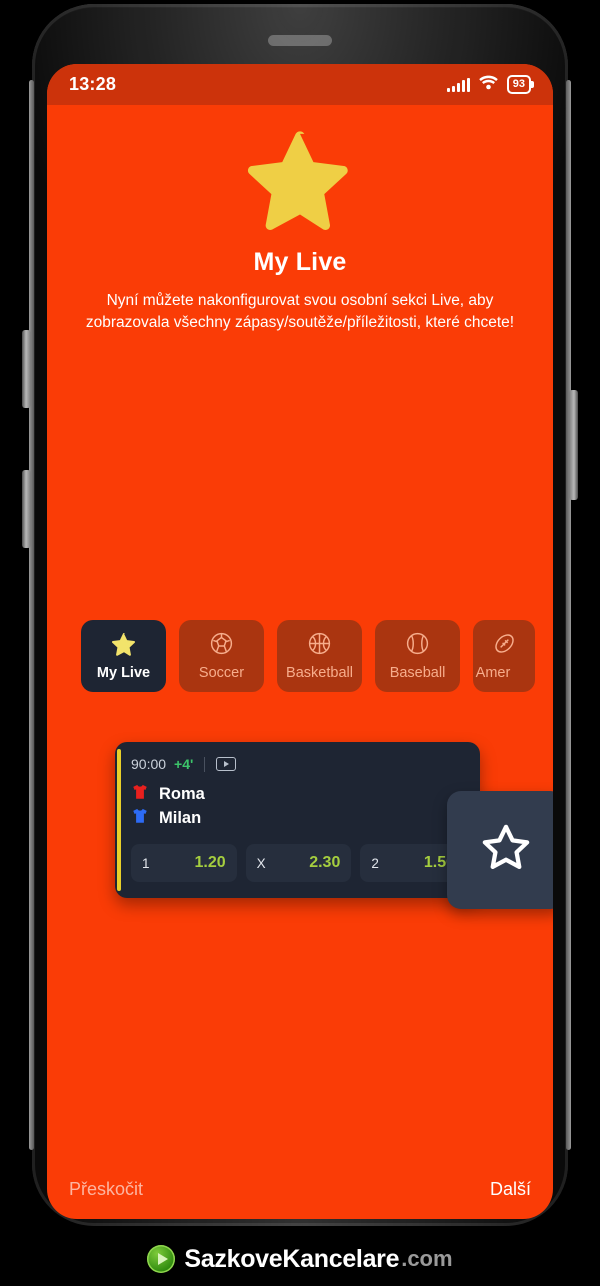 The image size is (600, 1286). Describe the element at coordinates (149, 764) in the screenshot. I see `match-clock: 90:00` at that location.